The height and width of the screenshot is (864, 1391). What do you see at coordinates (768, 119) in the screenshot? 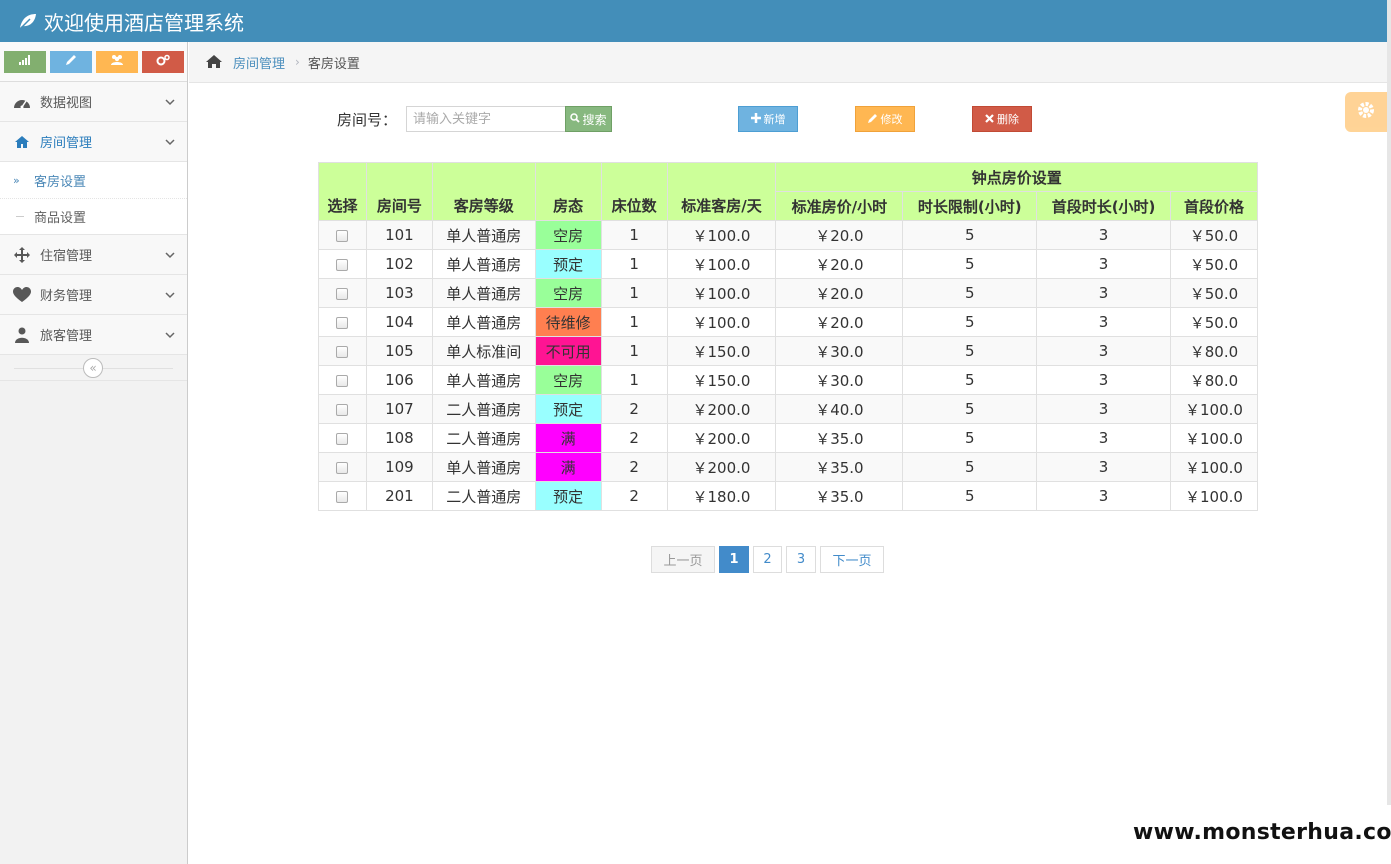
I see `add-button: 新增` at bounding box center [768, 119].